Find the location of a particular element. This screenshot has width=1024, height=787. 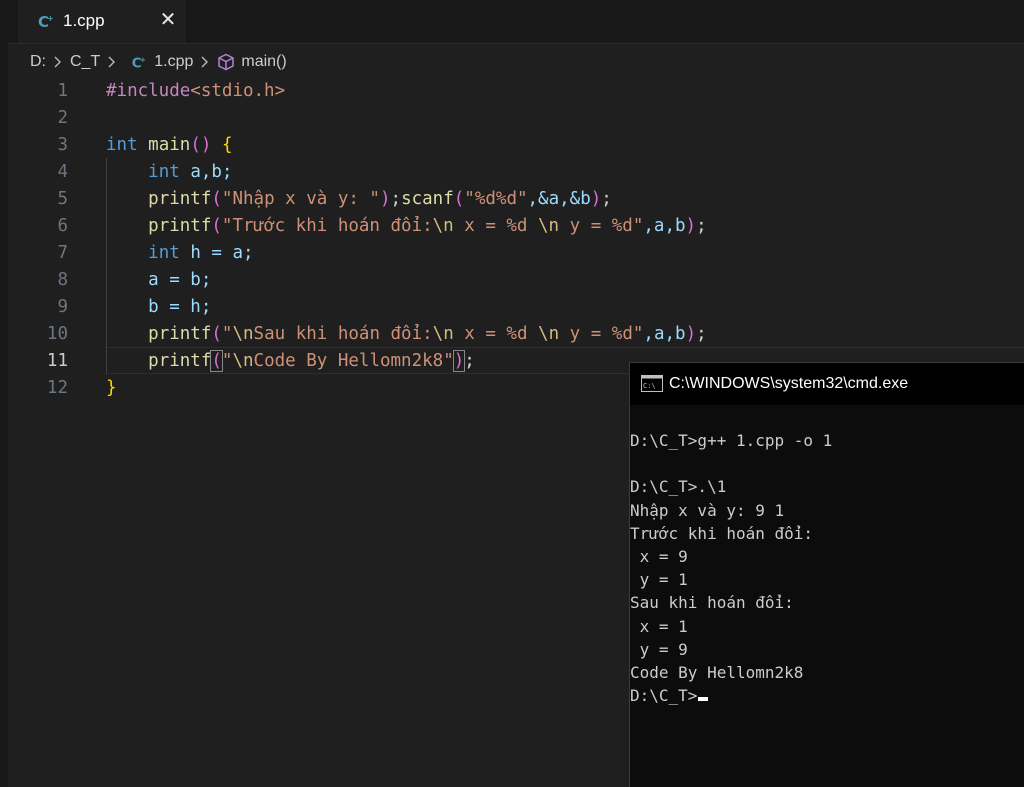

variables-token: a,b; is located at coordinates (211, 172).